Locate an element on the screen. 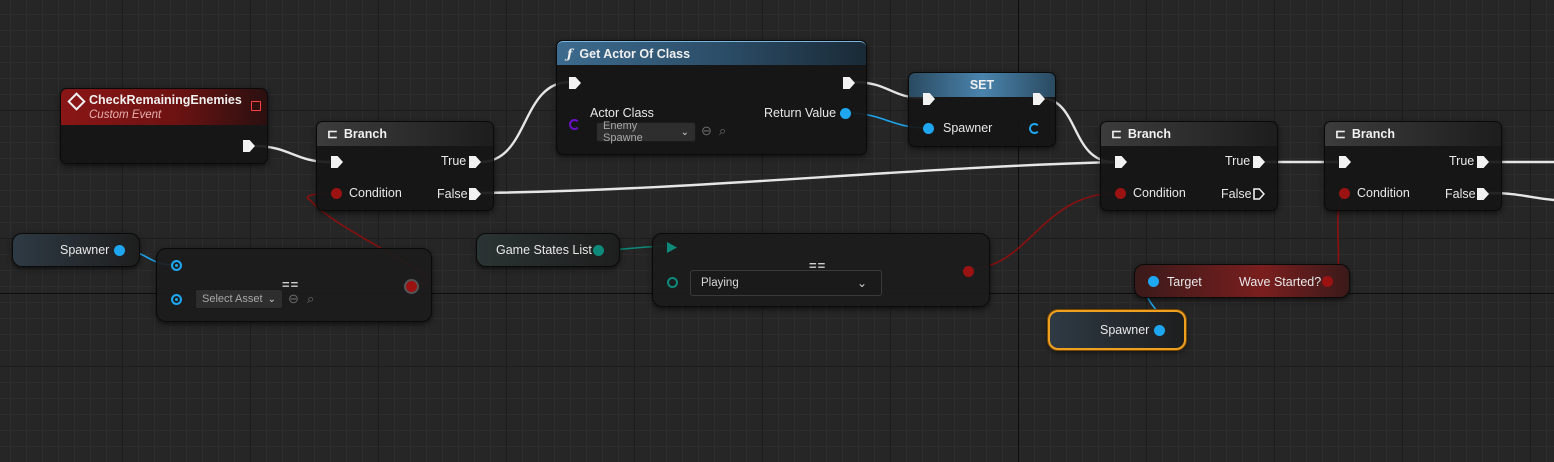  actor-class-label: Actor Class is located at coordinates (622, 113).